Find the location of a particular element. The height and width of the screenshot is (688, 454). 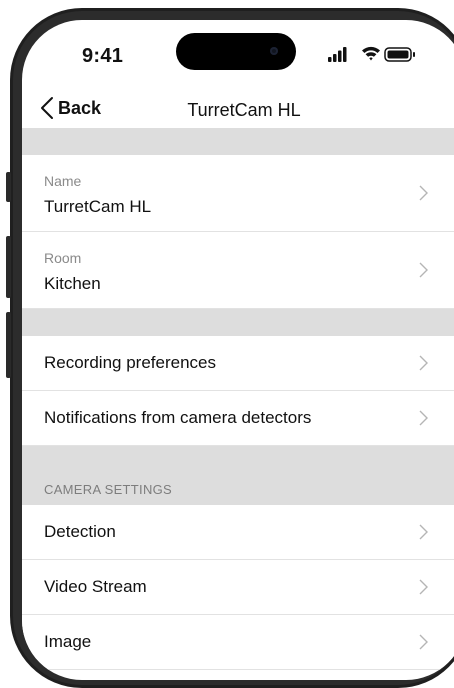

battery-icon is located at coordinates (399, 54).